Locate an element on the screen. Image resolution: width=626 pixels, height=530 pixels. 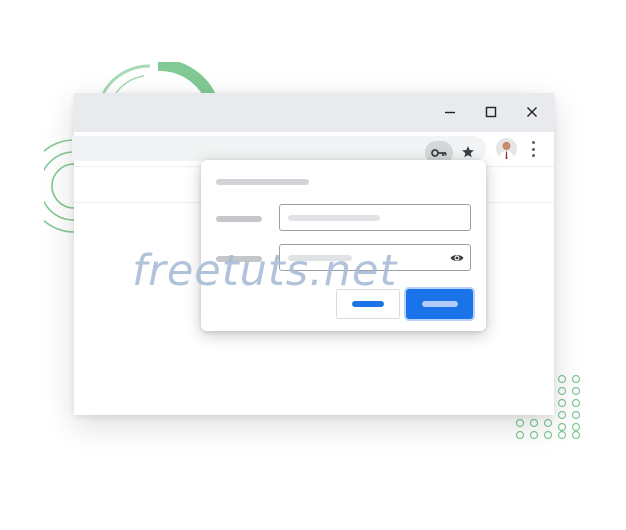
more-vert-icon is located at coordinates (533, 149).